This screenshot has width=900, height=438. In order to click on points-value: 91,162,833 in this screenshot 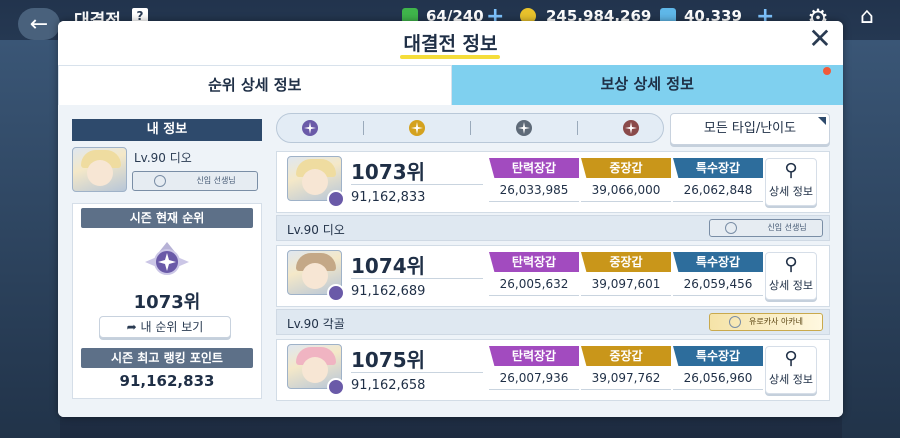, I will do `click(388, 197)`.